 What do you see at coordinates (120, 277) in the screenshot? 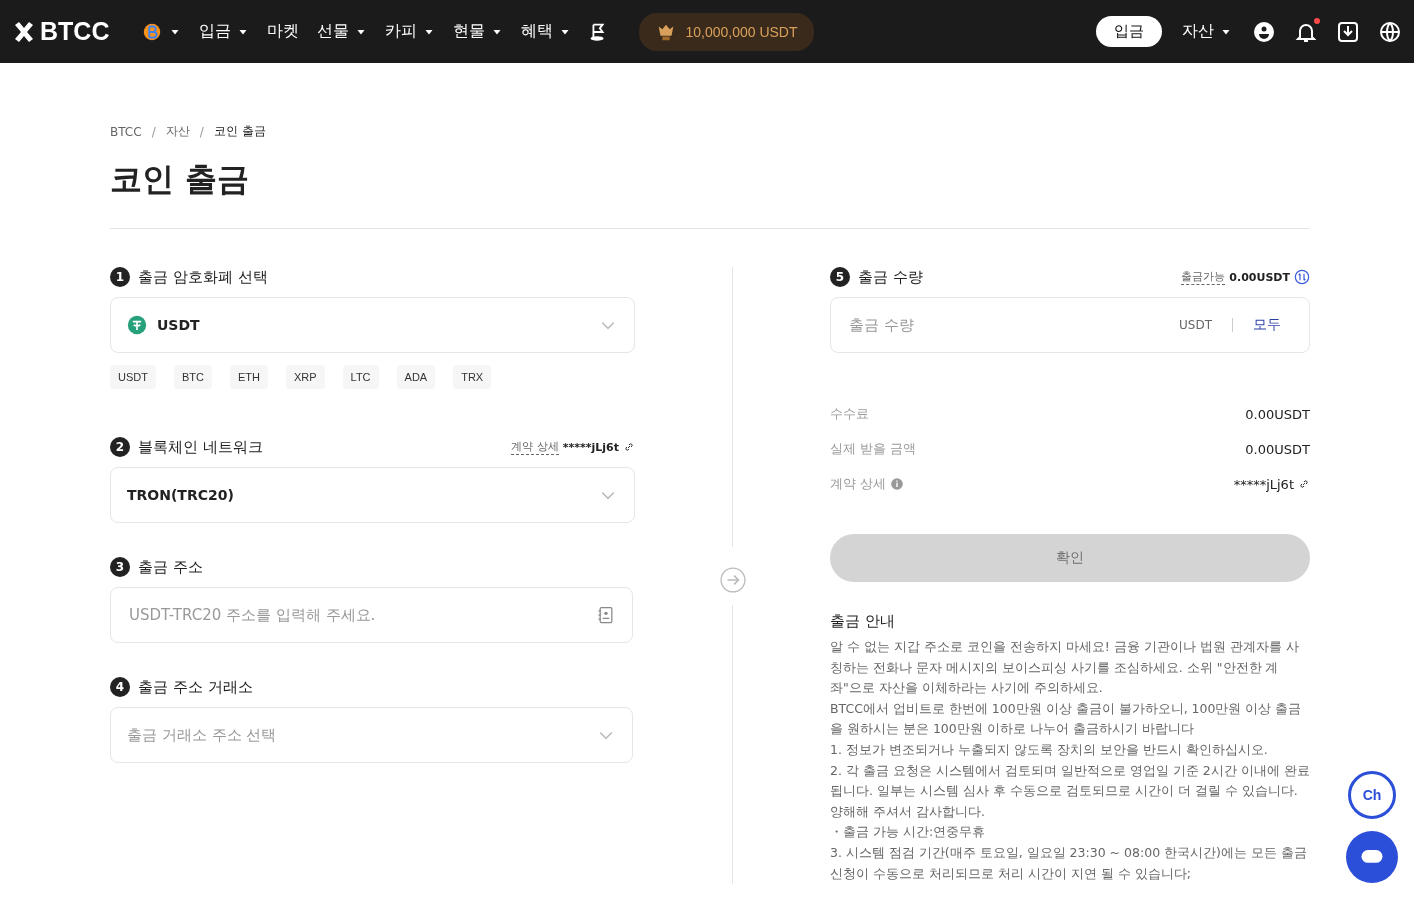
I see `step-number: 1` at bounding box center [120, 277].